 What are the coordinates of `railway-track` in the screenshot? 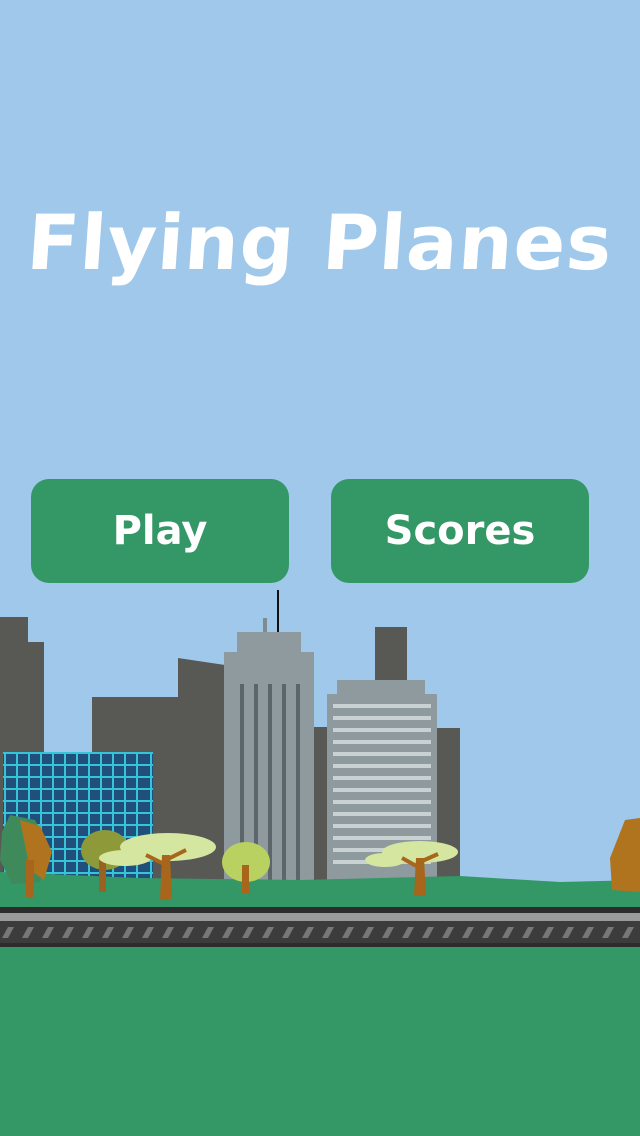 It's located at (320, 927).